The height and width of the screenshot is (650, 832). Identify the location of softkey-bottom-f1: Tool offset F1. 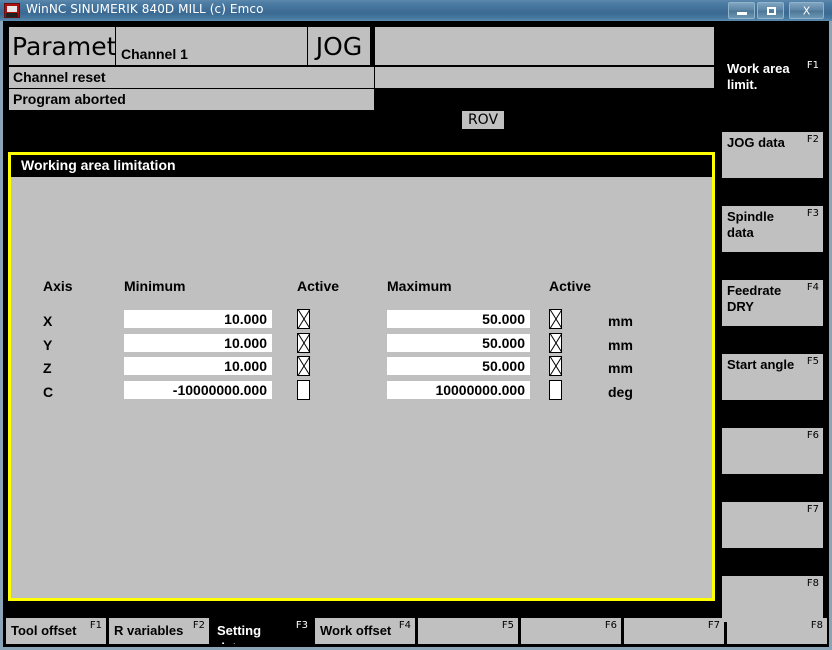
(56, 631).